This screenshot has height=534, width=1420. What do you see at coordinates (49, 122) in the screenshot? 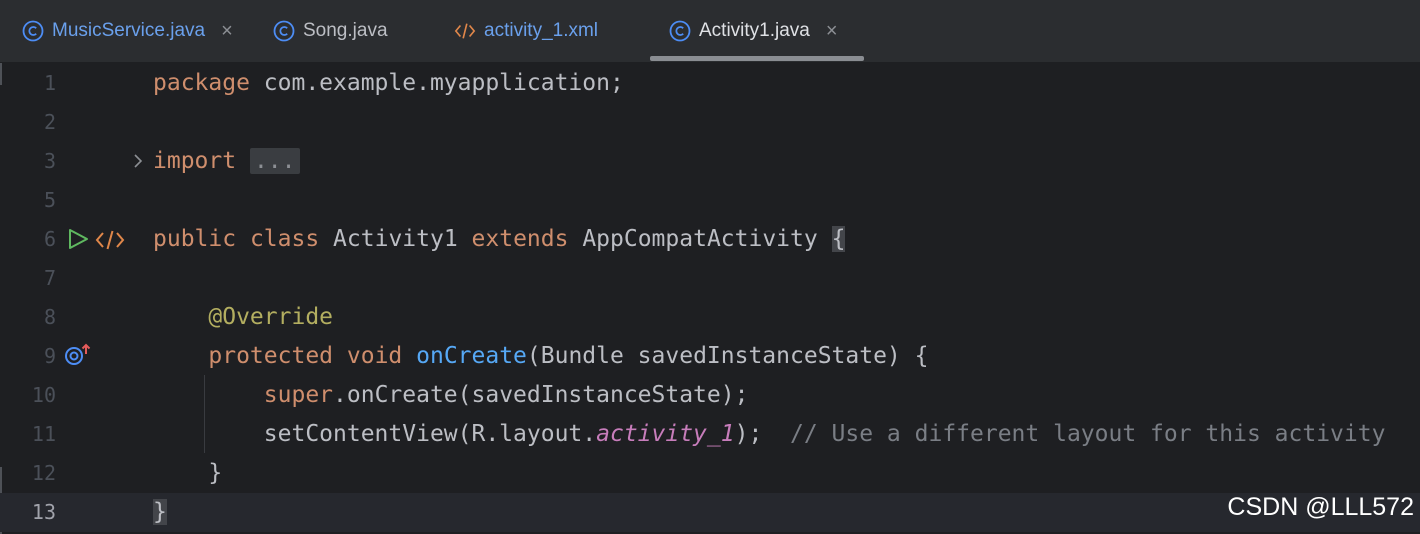
I see `line-number: 2` at bounding box center [49, 122].